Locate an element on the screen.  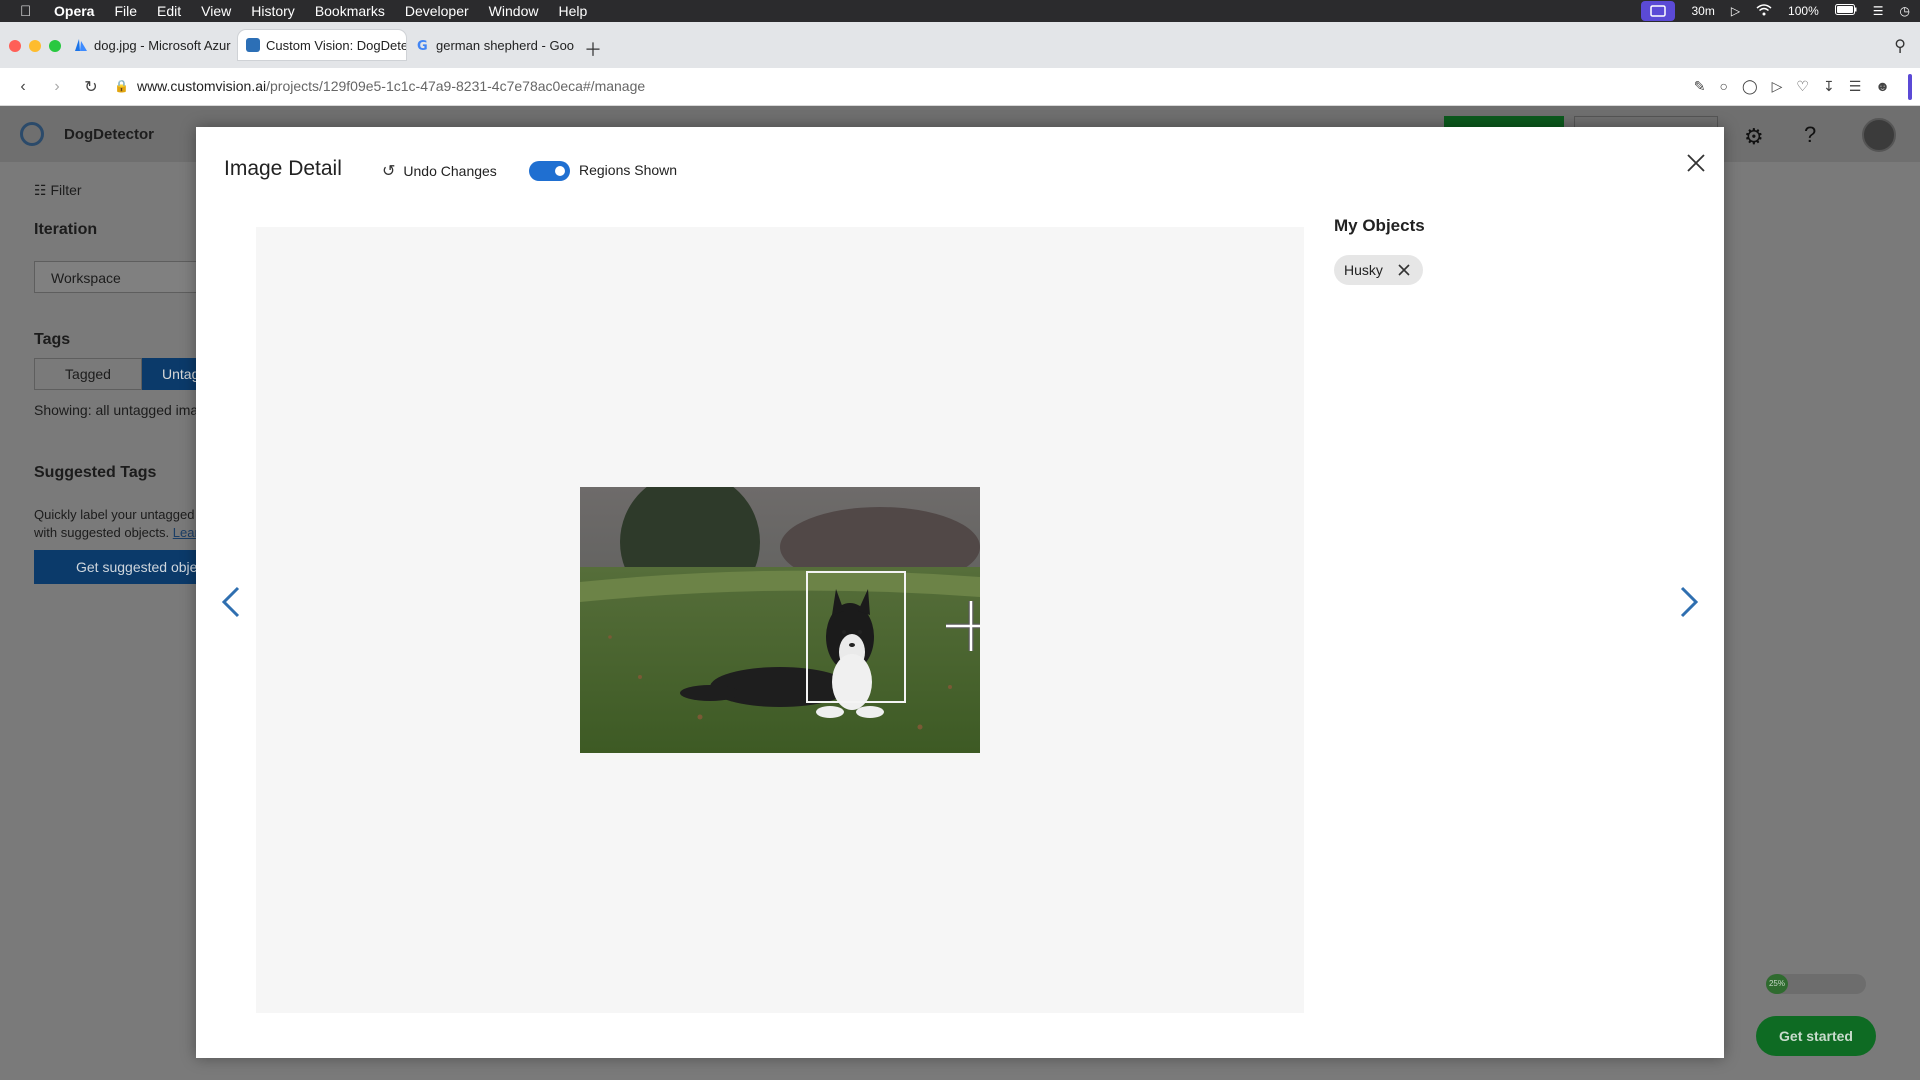
workspace-dropdown: Workspace is located at coordinates (124, 277).